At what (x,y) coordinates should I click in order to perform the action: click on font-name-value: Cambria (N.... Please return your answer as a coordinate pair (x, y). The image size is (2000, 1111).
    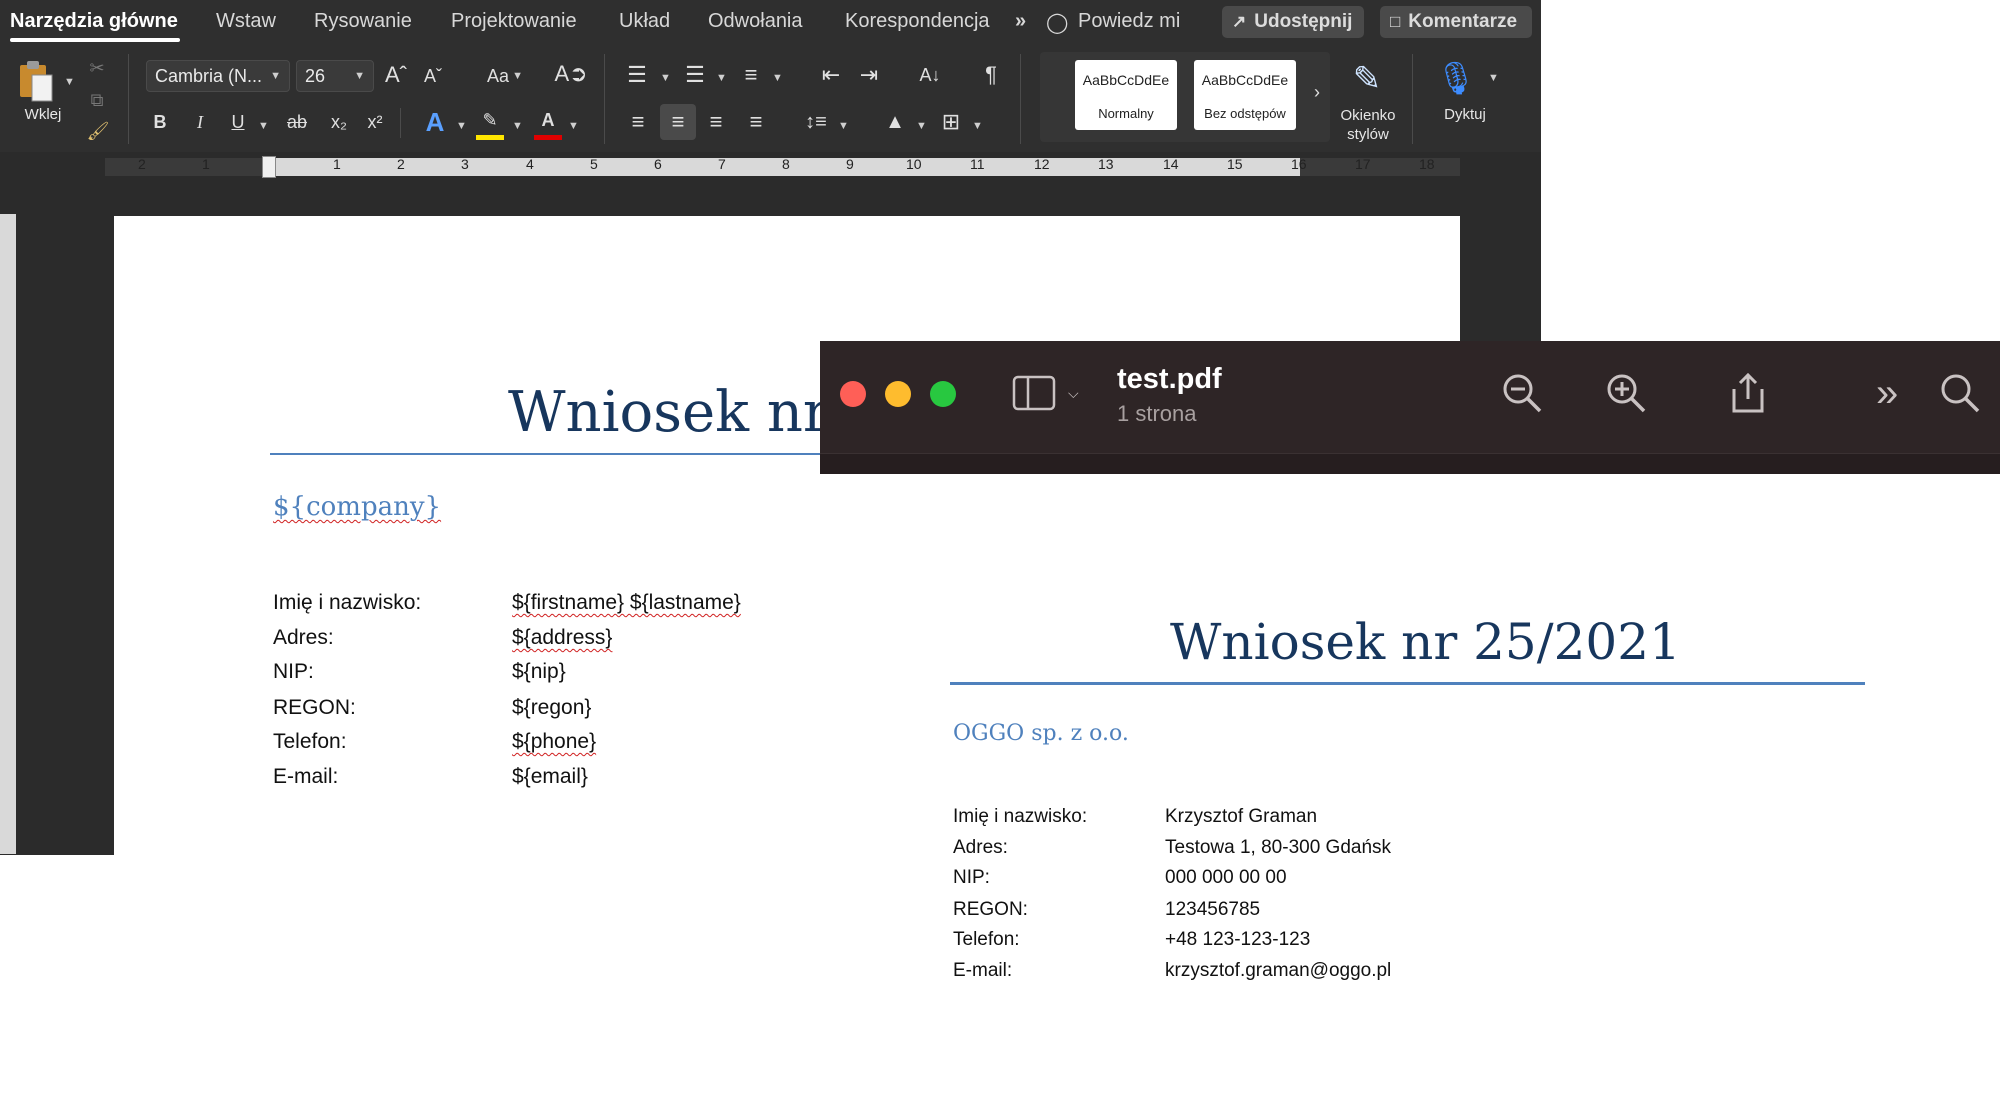
    Looking at the image, I should click on (209, 75).